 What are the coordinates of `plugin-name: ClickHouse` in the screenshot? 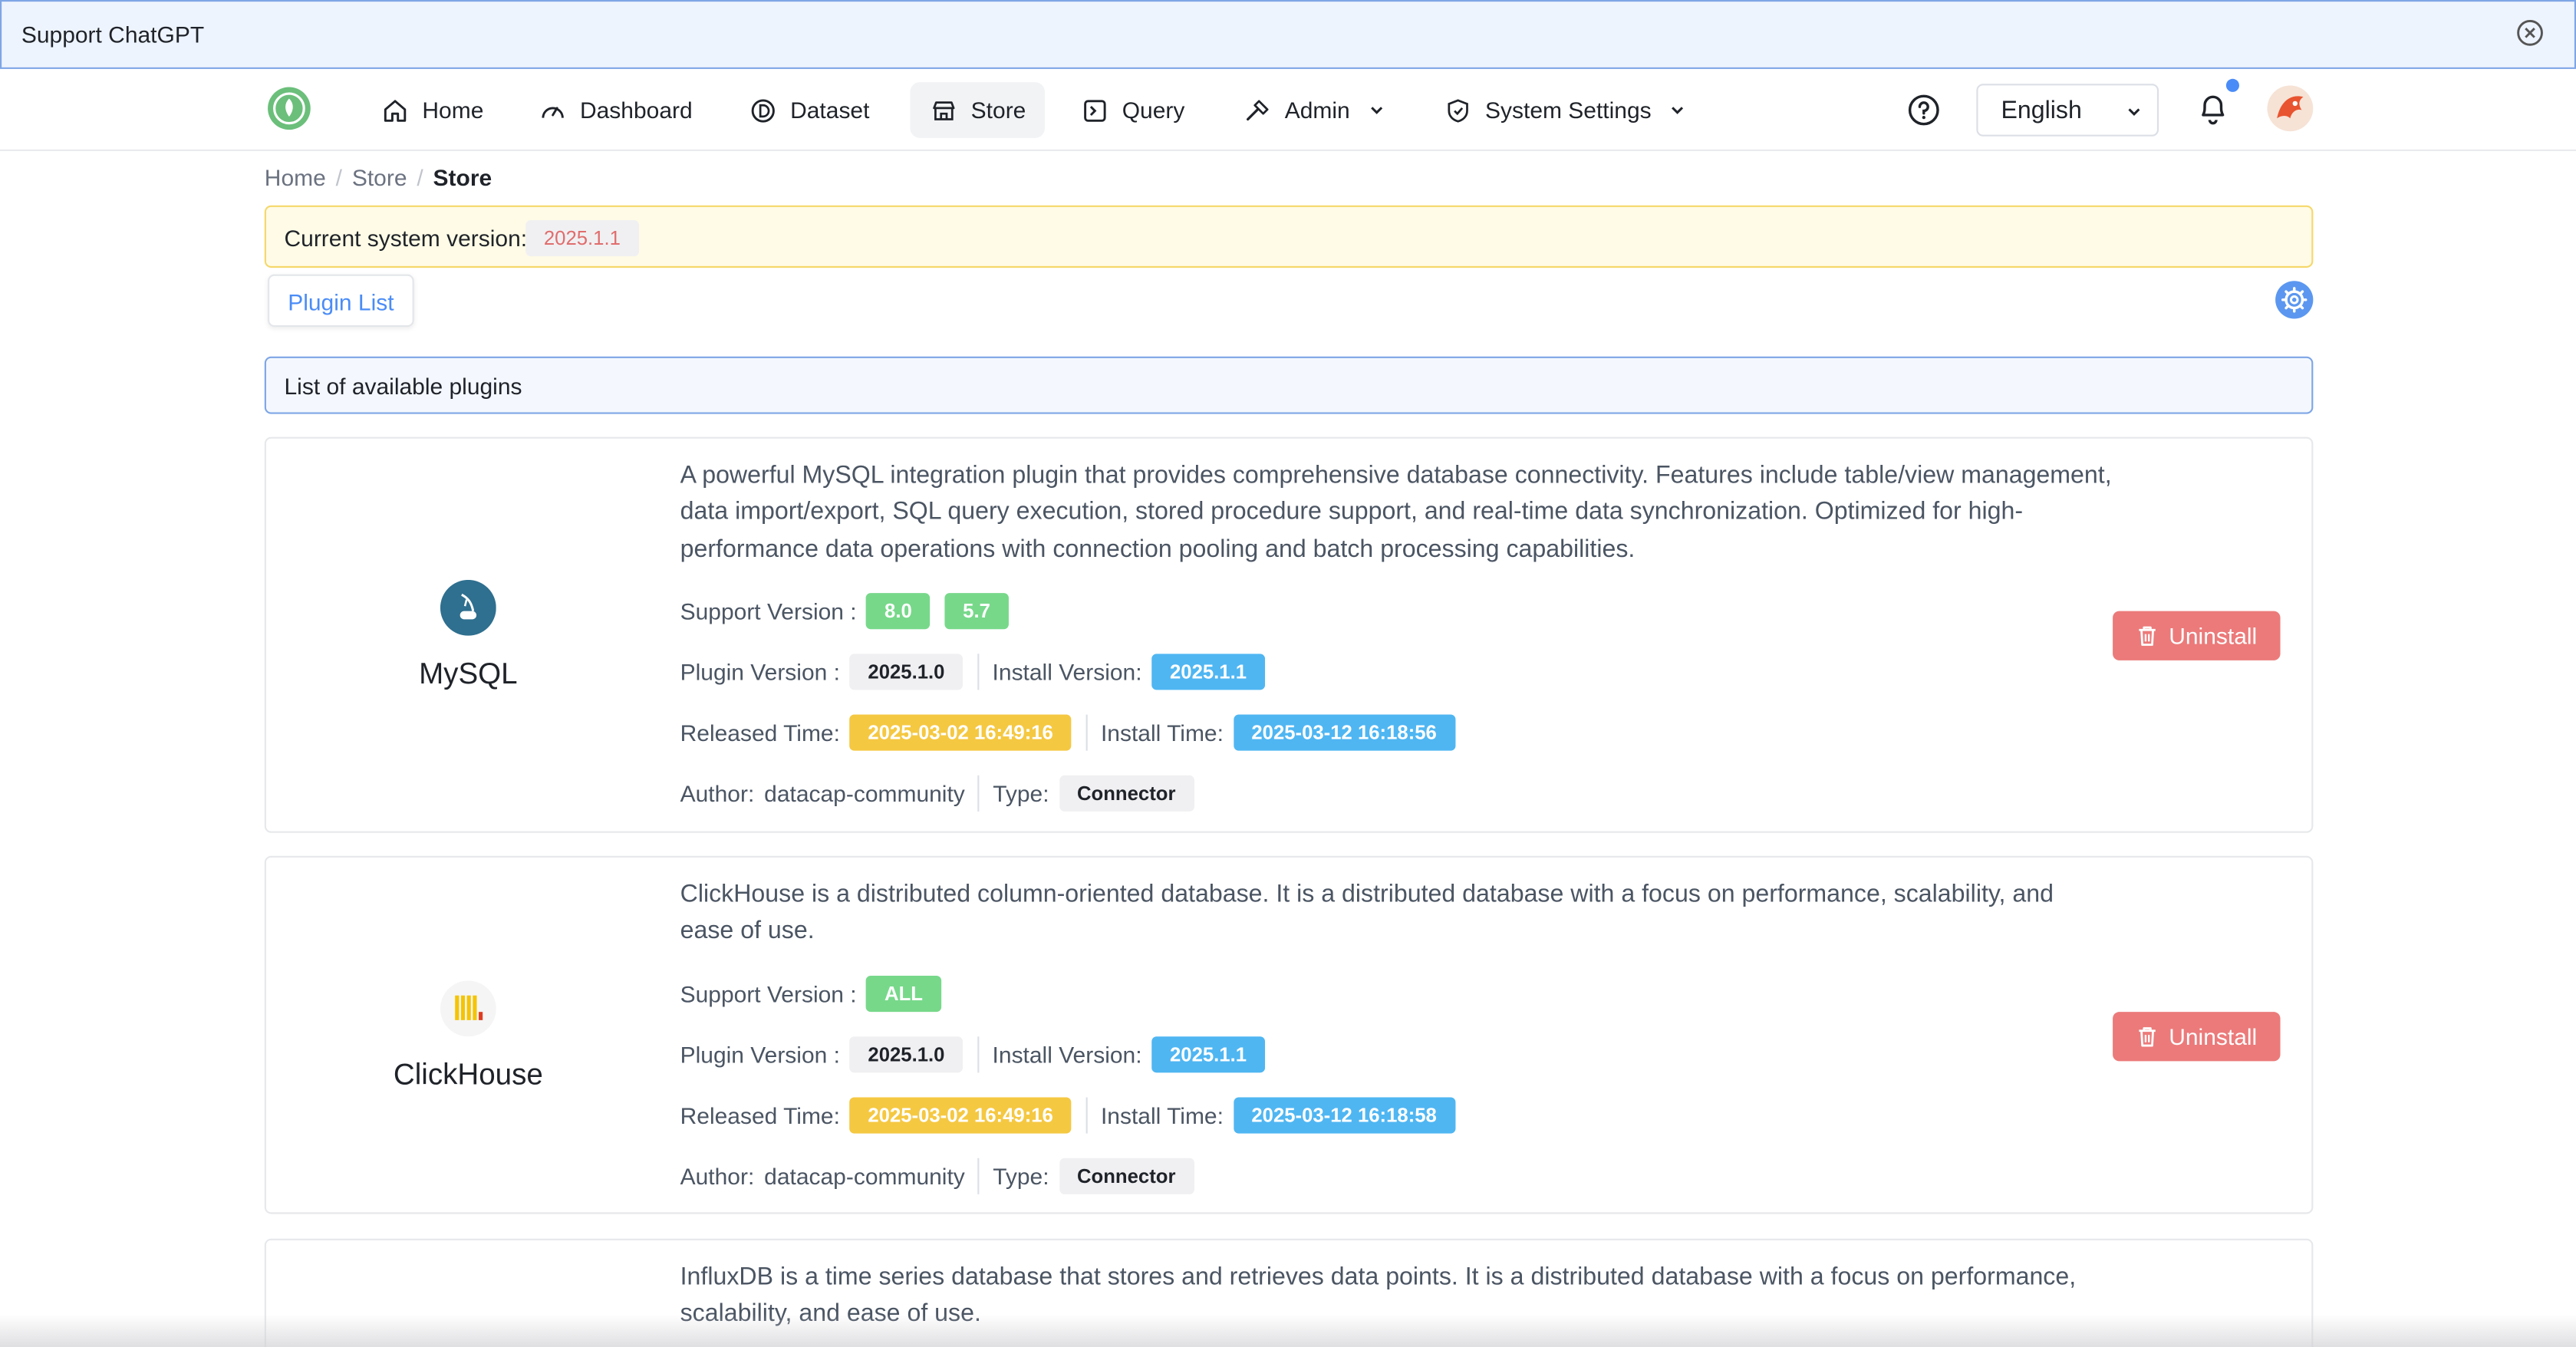 It's located at (468, 1075).